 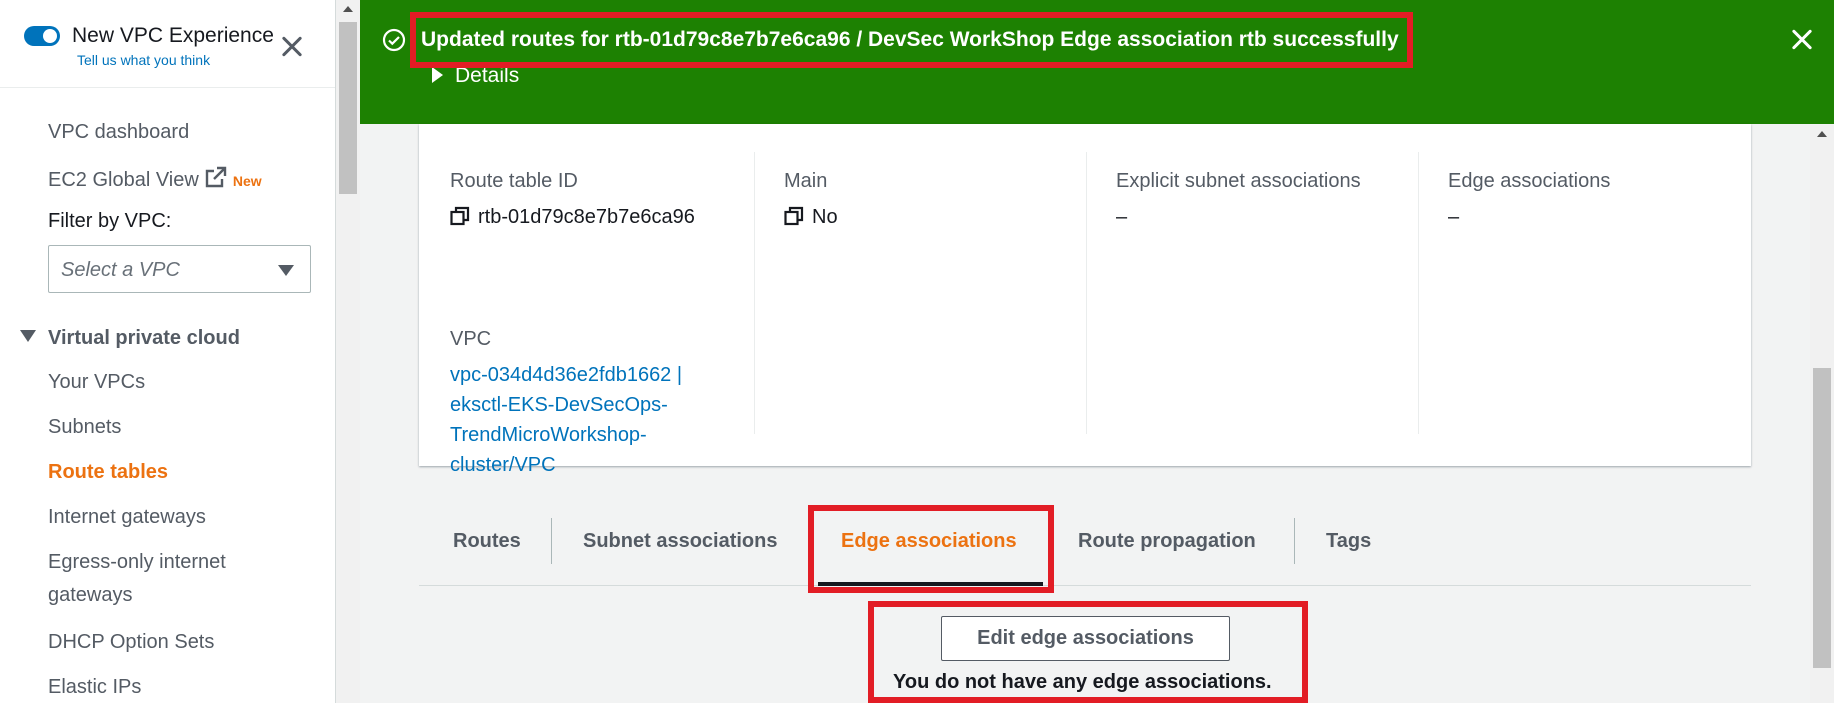 I want to click on external-link-icon, so click(x=216, y=177).